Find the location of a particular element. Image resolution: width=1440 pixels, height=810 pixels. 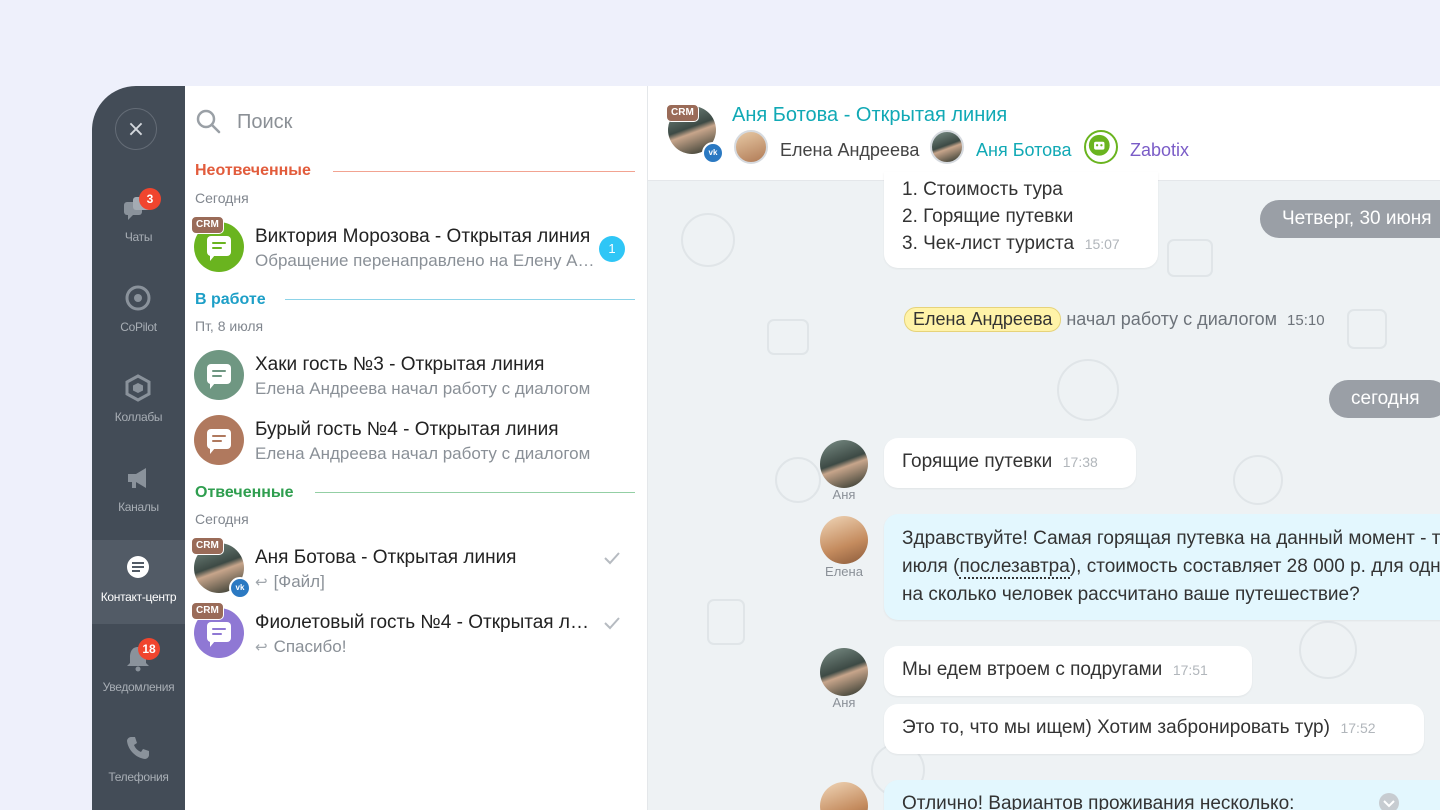

hexagon-icon is located at coordinates (138, 388).